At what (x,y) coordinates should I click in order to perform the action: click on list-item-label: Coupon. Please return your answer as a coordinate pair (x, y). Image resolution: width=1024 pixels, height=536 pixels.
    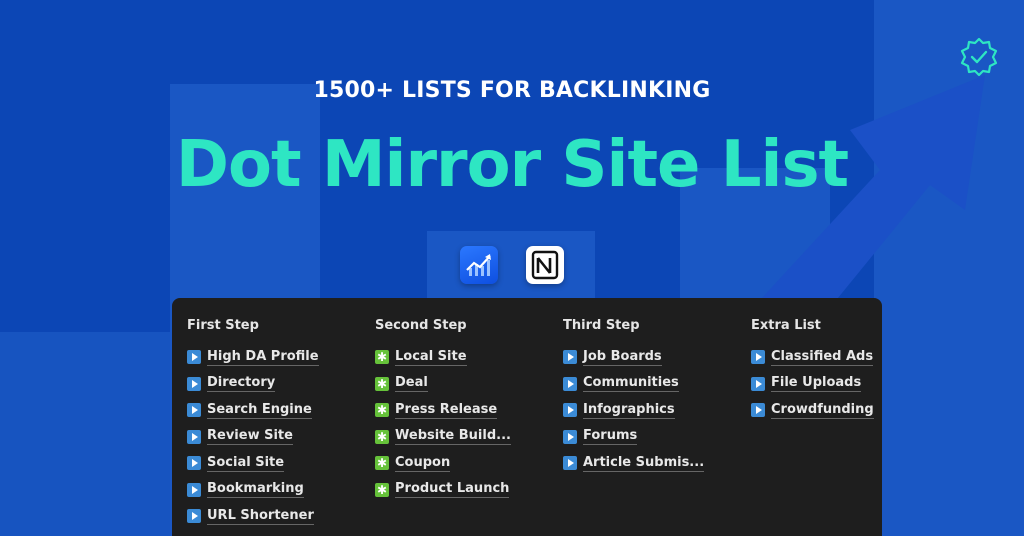
    Looking at the image, I should click on (423, 463).